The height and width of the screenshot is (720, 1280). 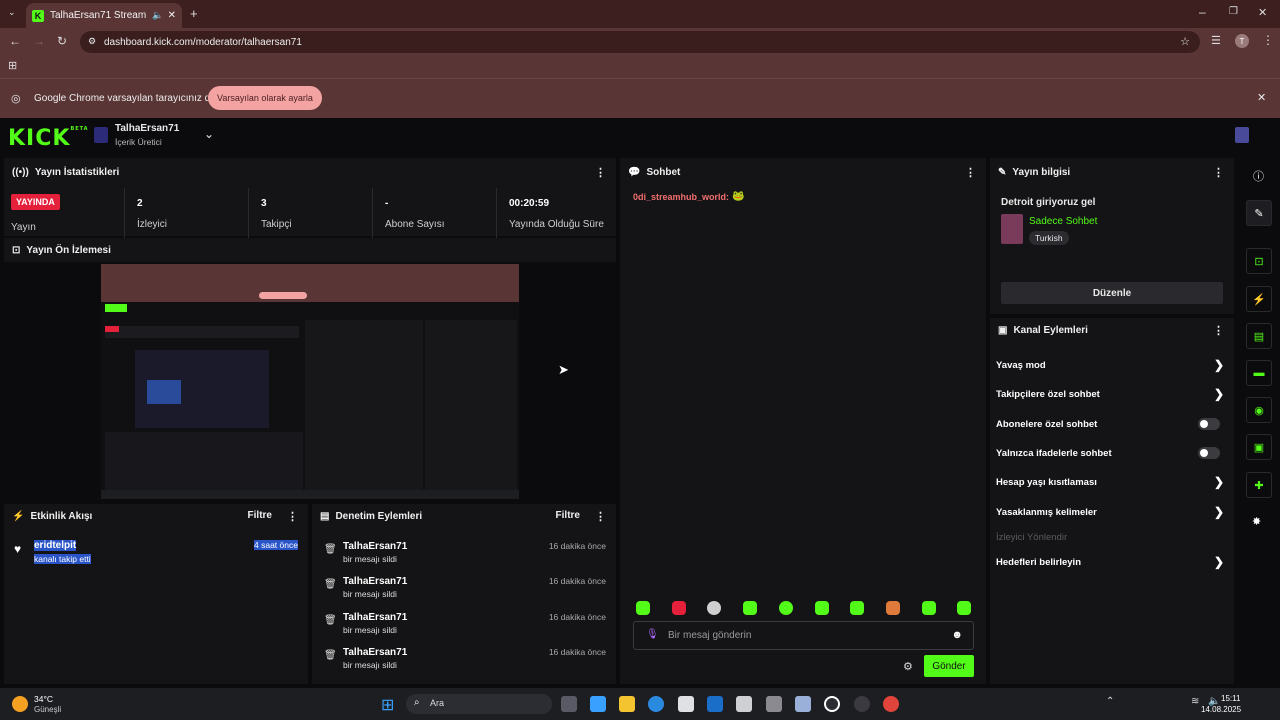 What do you see at coordinates (1259, 299) in the screenshot?
I see `bolt-rail-icon: ⚡` at bounding box center [1259, 299].